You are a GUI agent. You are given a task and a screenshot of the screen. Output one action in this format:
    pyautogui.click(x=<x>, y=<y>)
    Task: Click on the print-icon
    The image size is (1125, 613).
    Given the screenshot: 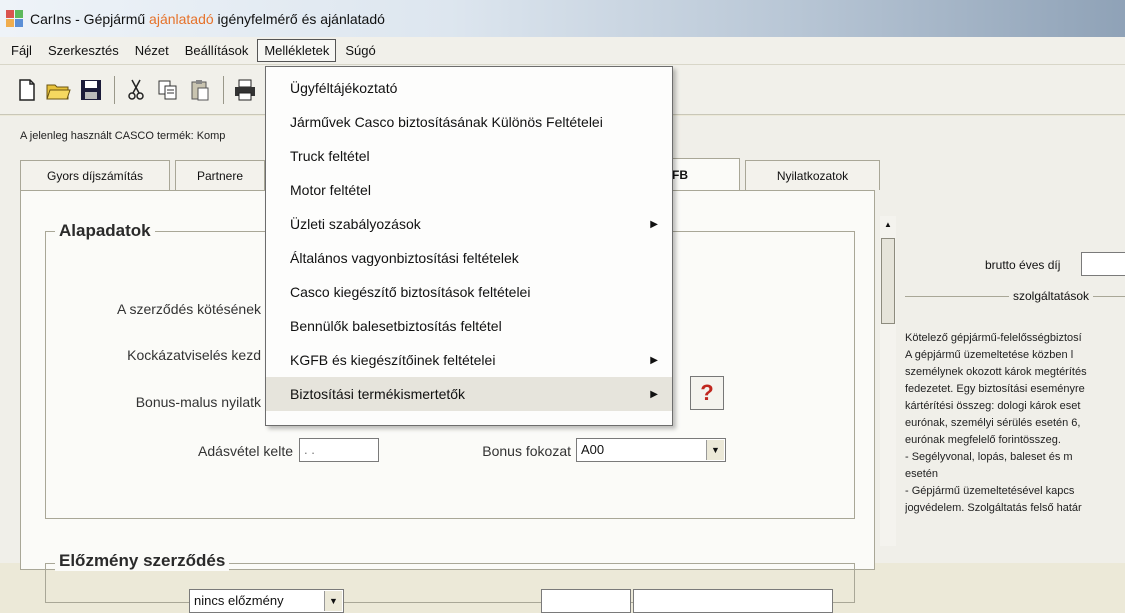 What is the action you would take?
    pyautogui.click(x=245, y=90)
    